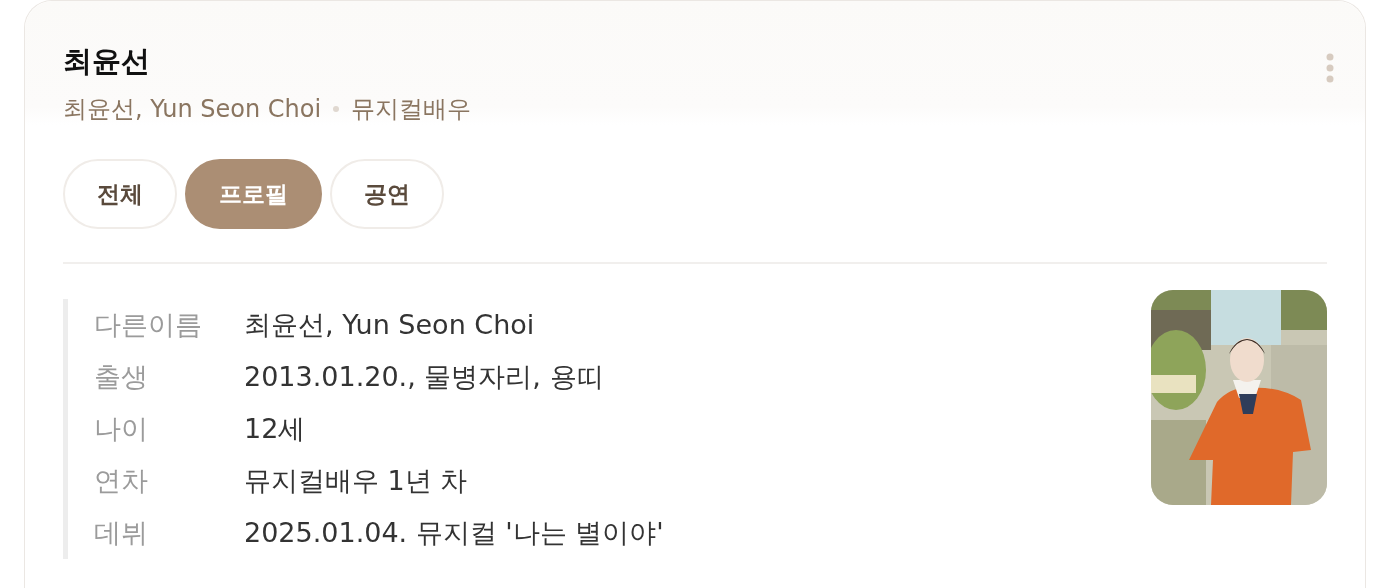  What do you see at coordinates (356, 481) in the screenshot?
I see `field-value: 뮤지컬배우 1년 차` at bounding box center [356, 481].